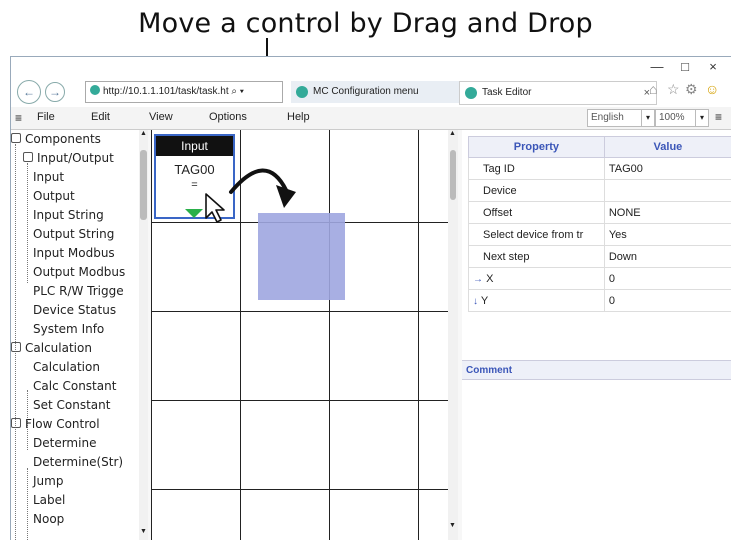  Describe the element at coordinates (48, 177) in the screenshot. I see `tree-item: Input` at that location.